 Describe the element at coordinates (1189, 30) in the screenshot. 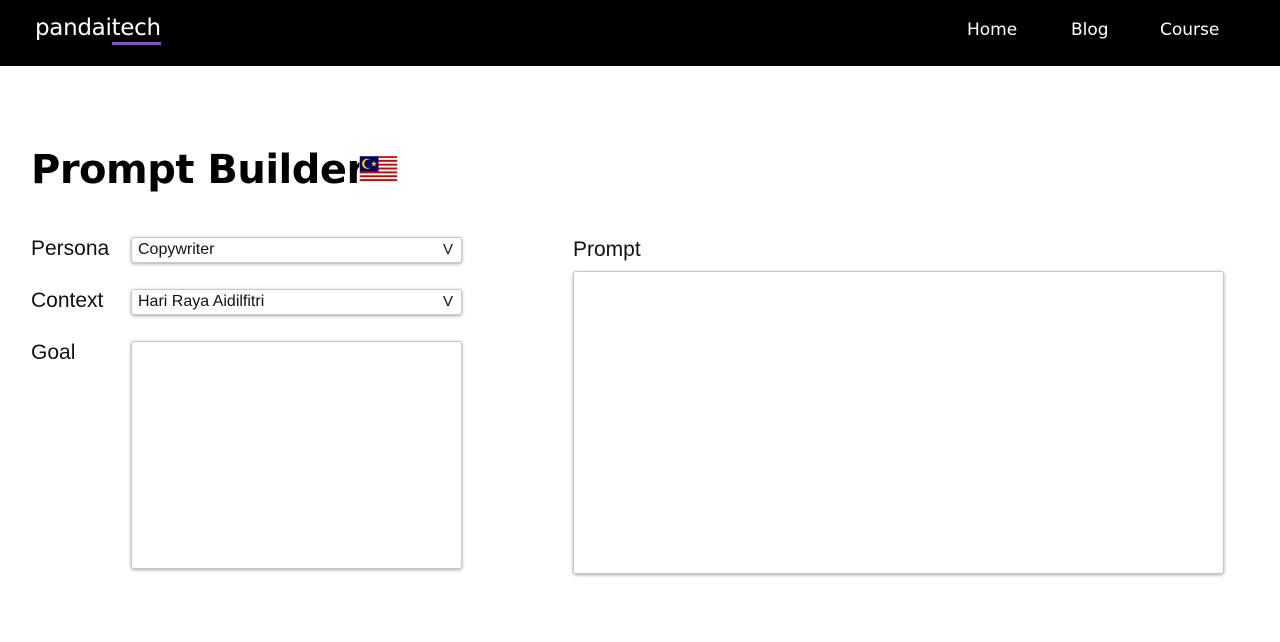

I see `nav-link-course: Course` at that location.